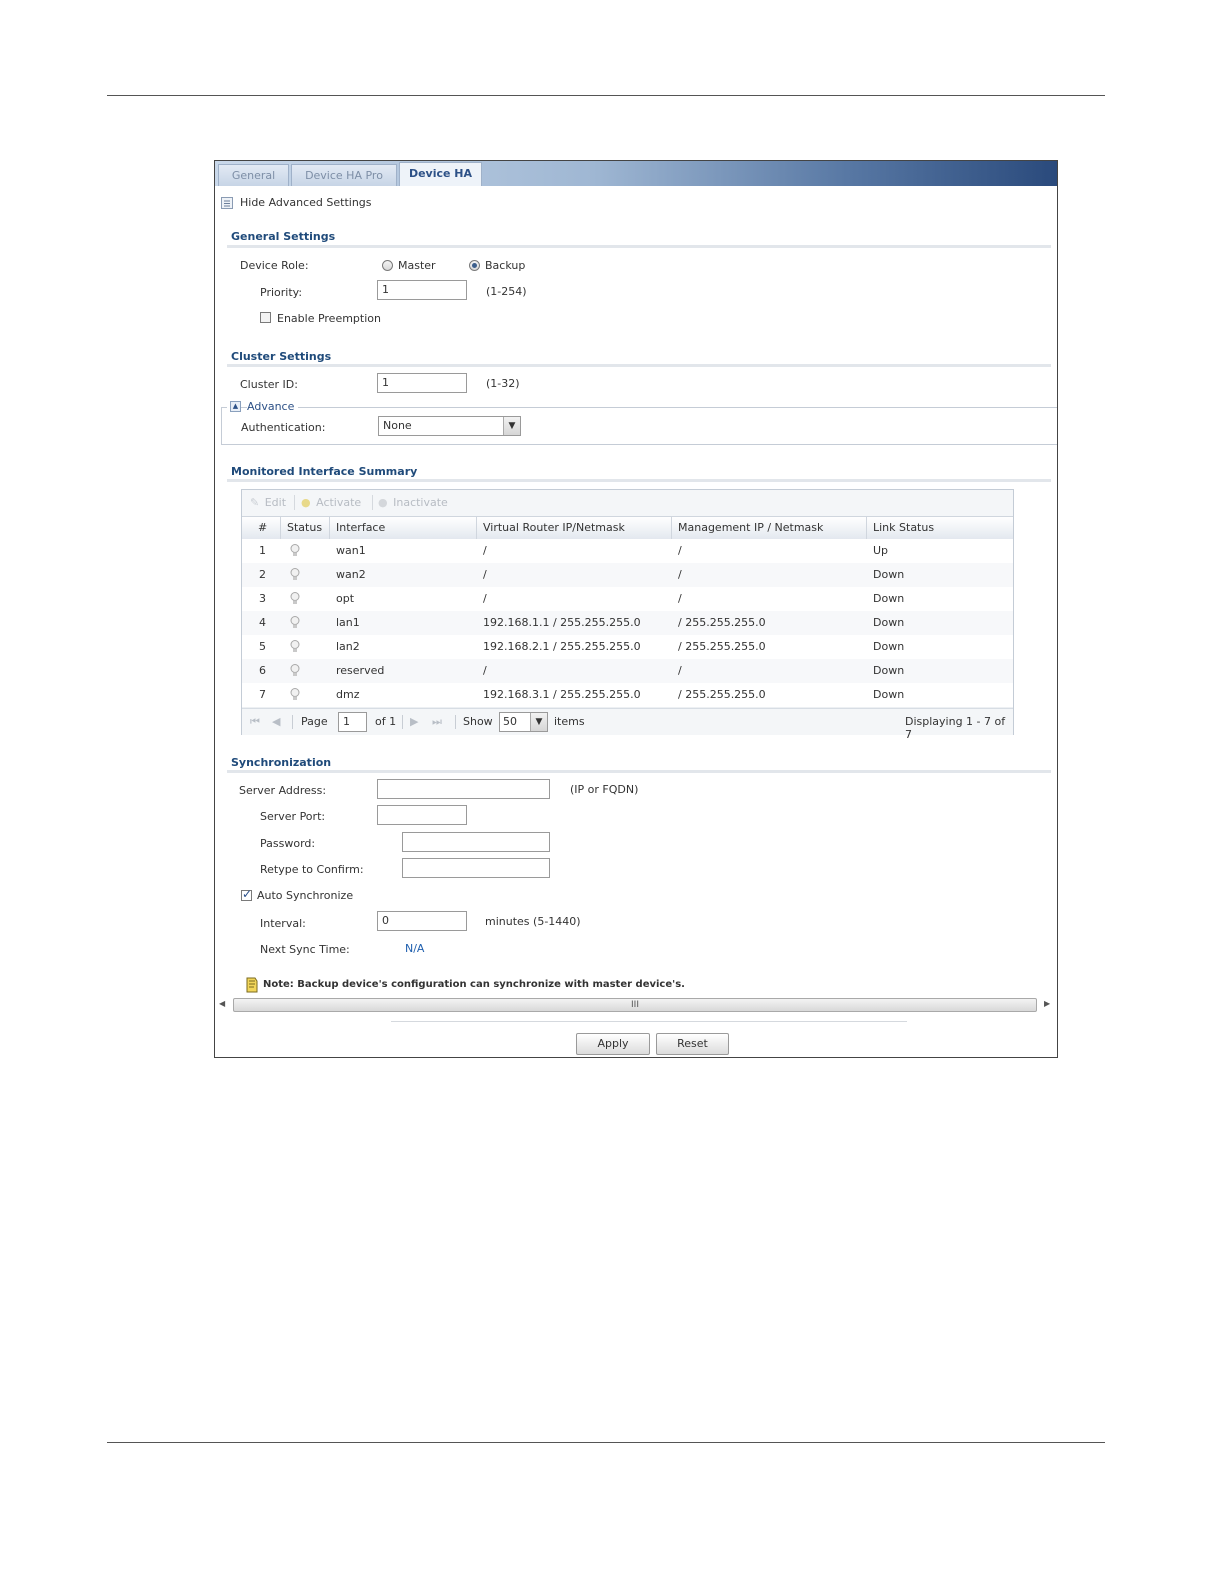  I want to click on horizontal-scrollbar: ◀ III ▶, so click(636, 1005).